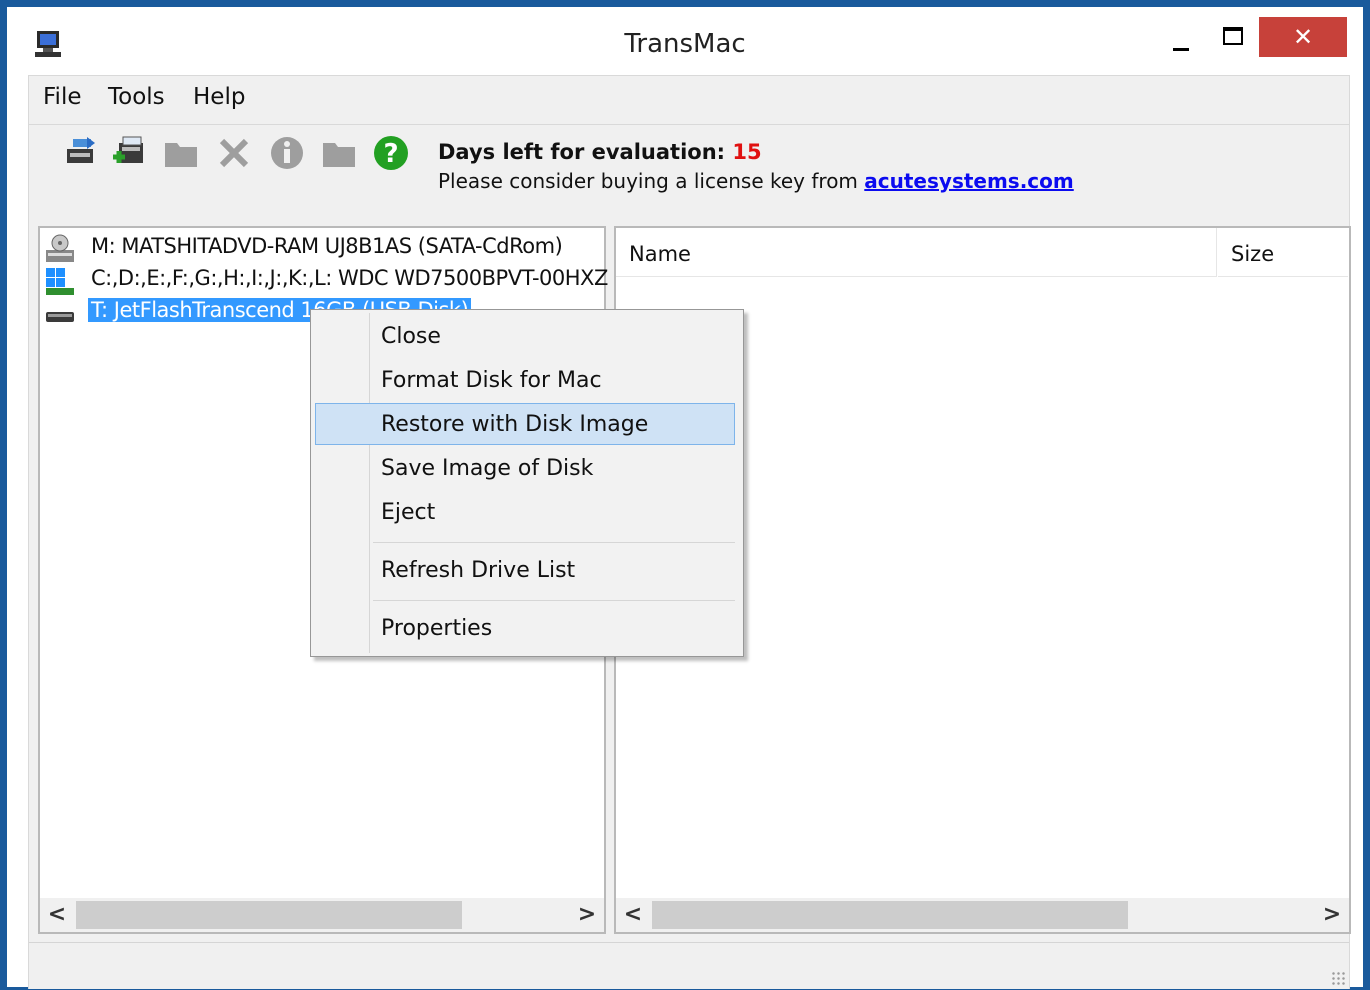  Describe the element at coordinates (747, 152) in the screenshot. I see `evaluation-days: 15` at that location.